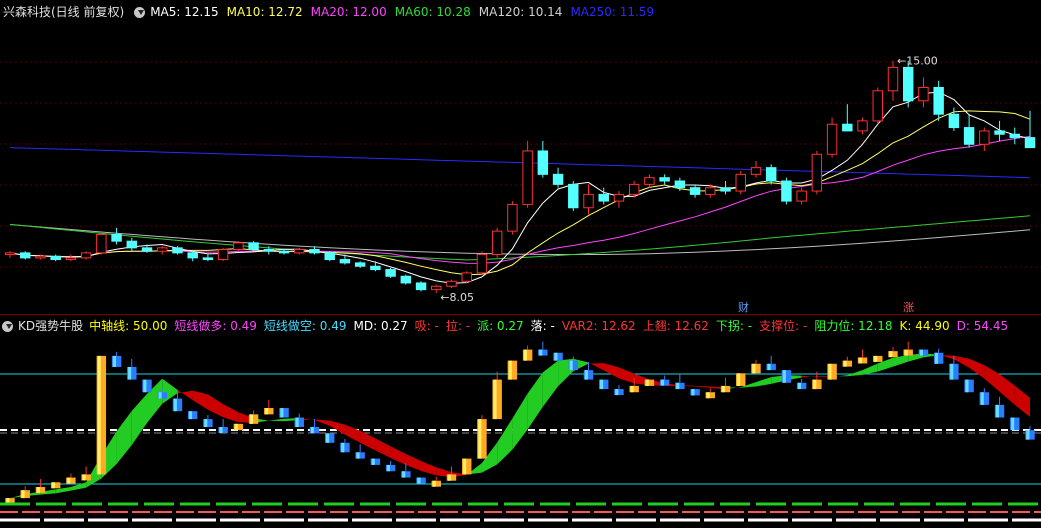 Image resolution: width=1041 pixels, height=528 pixels. What do you see at coordinates (743, 307) in the screenshot?
I see `financial-report-marker: 财` at bounding box center [743, 307].